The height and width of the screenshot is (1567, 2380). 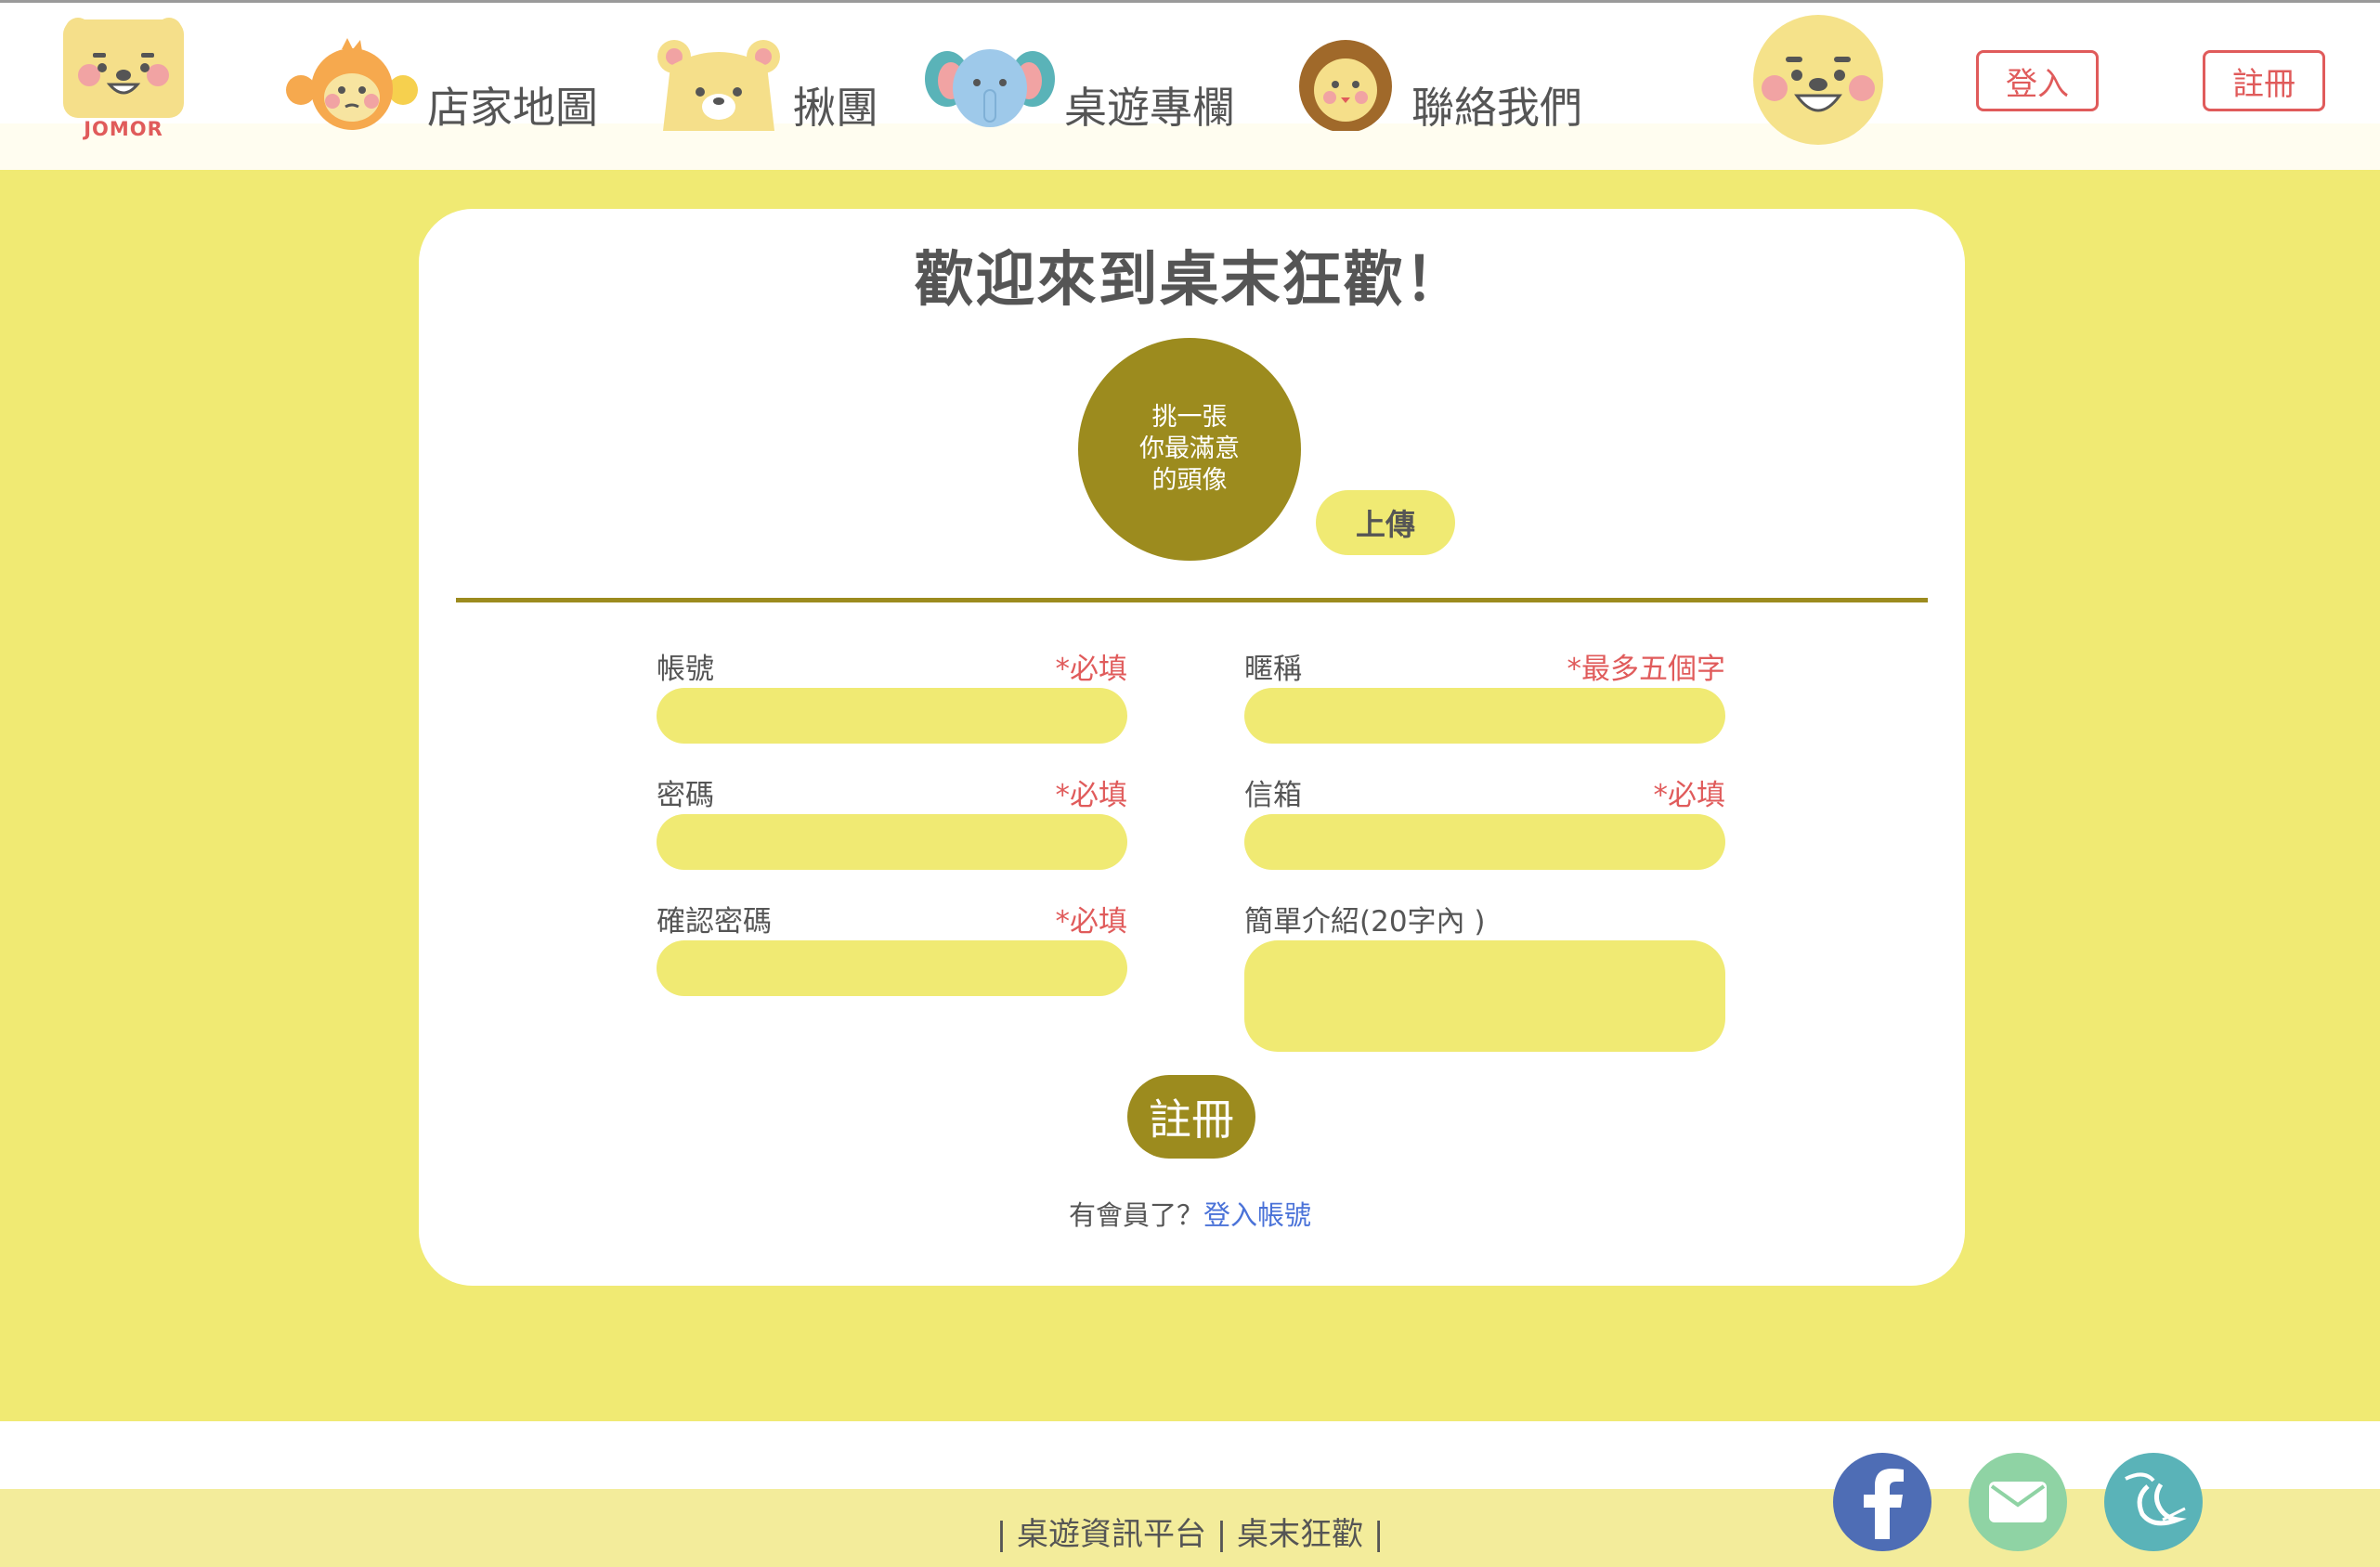 I want to click on nav-label: 揪團, so click(x=835, y=108).